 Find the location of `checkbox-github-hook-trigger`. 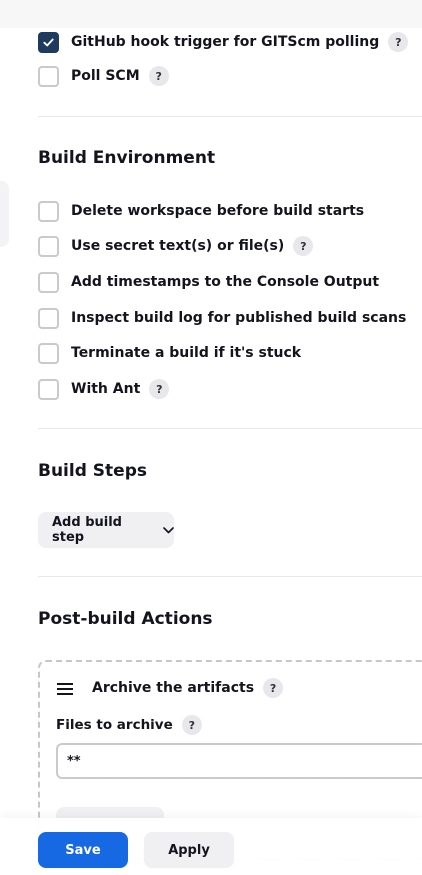

checkbox-github-hook-trigger is located at coordinates (48, 42).